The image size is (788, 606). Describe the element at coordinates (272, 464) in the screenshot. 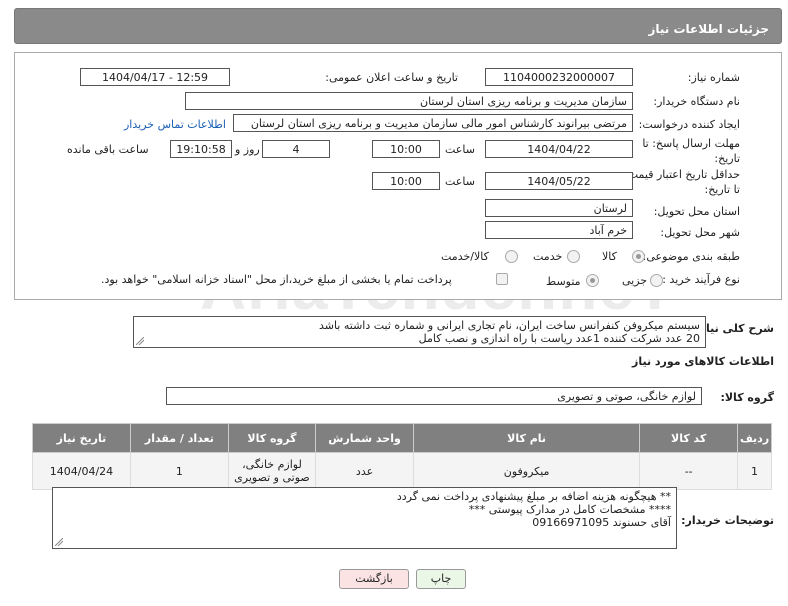

I see `cell-group-line-1: لوازم خانگی،` at that location.